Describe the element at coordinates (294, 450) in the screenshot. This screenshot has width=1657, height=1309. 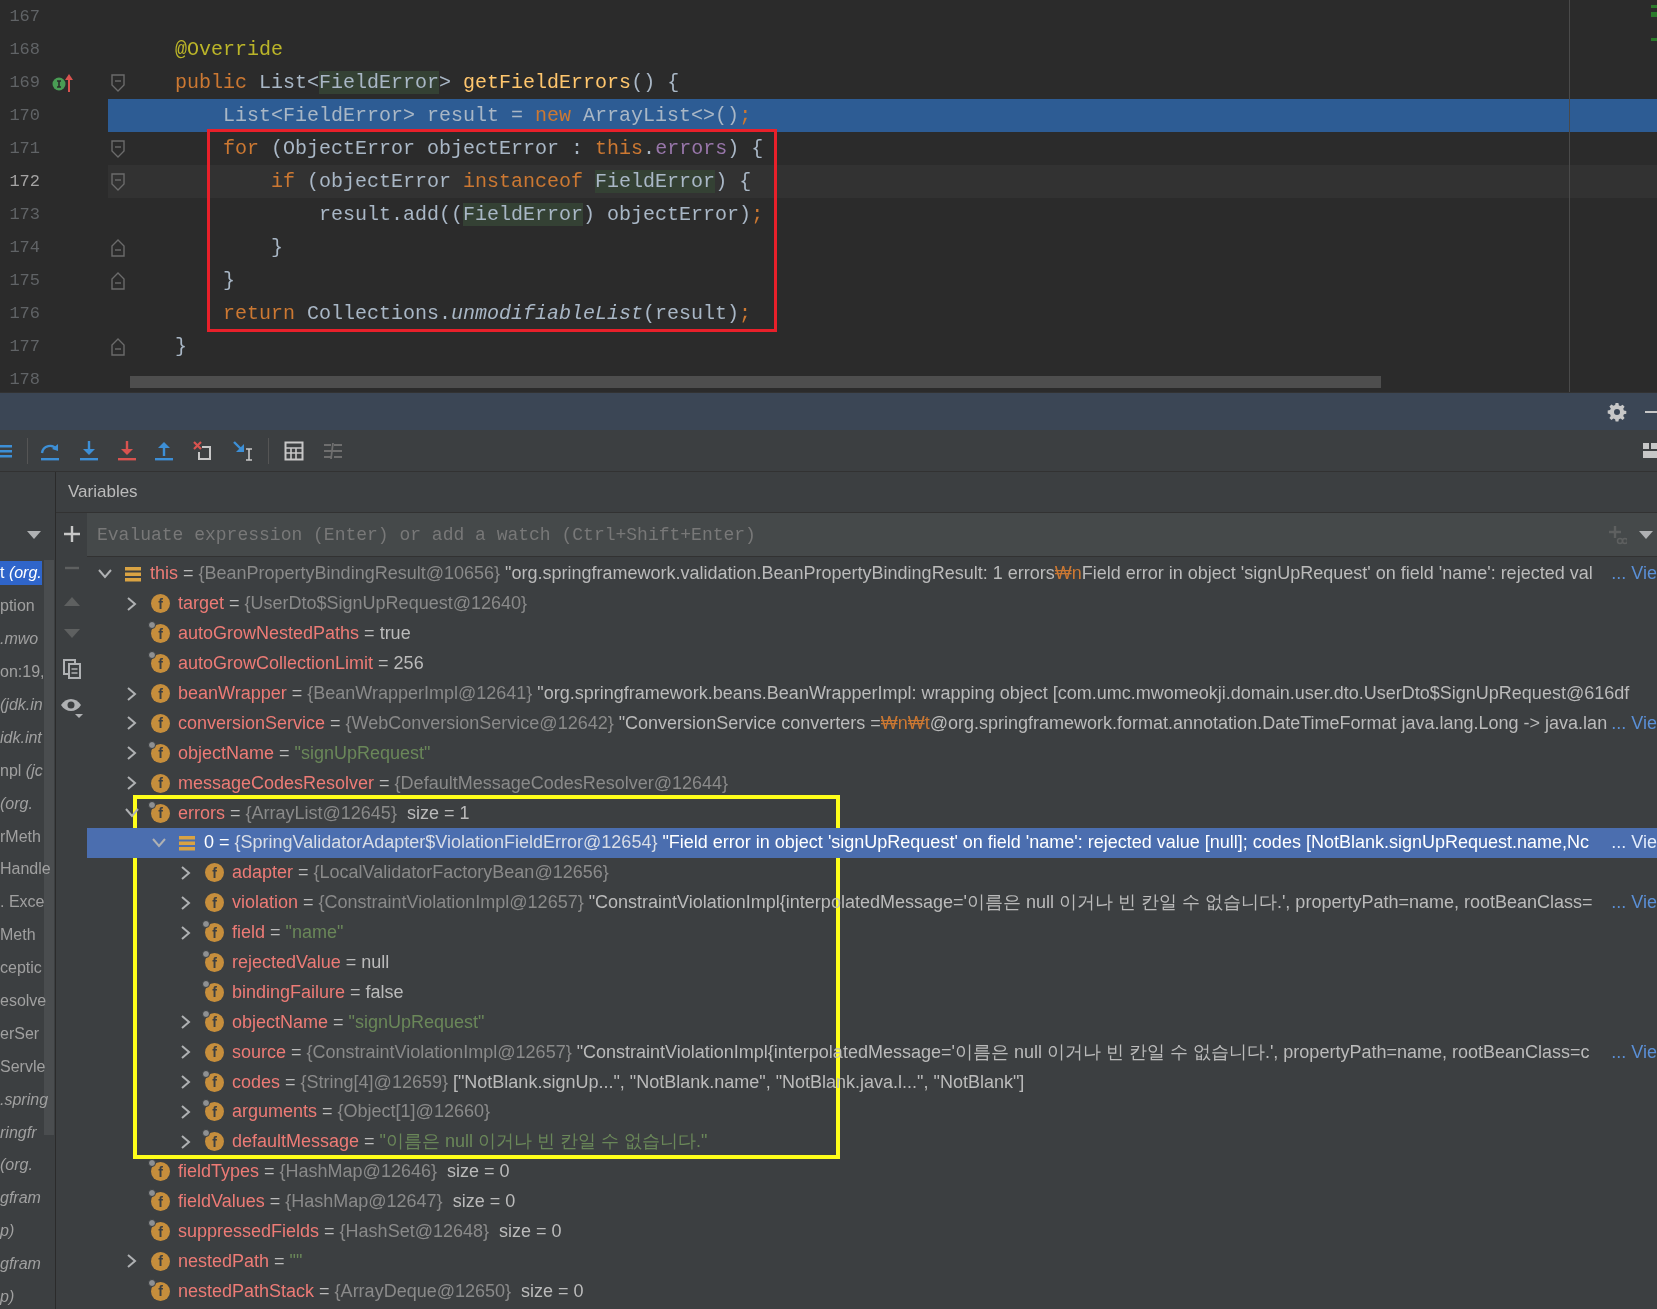
I see `calculator-icon` at that location.